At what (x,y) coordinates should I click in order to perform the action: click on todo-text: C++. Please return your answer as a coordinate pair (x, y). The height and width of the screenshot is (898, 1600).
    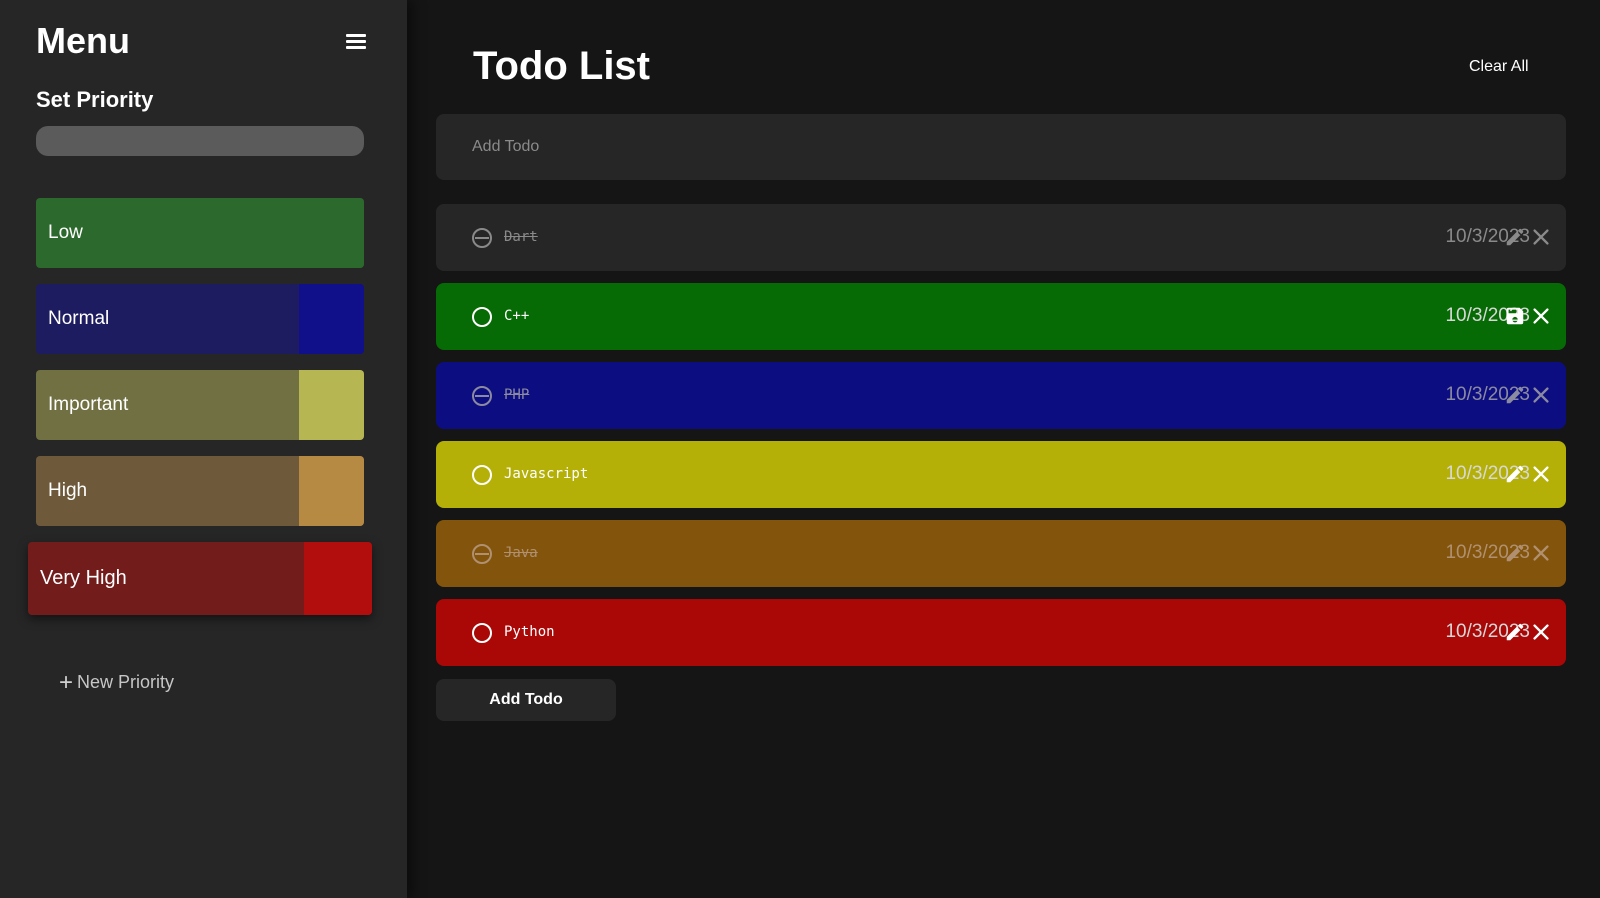
    Looking at the image, I should click on (517, 316).